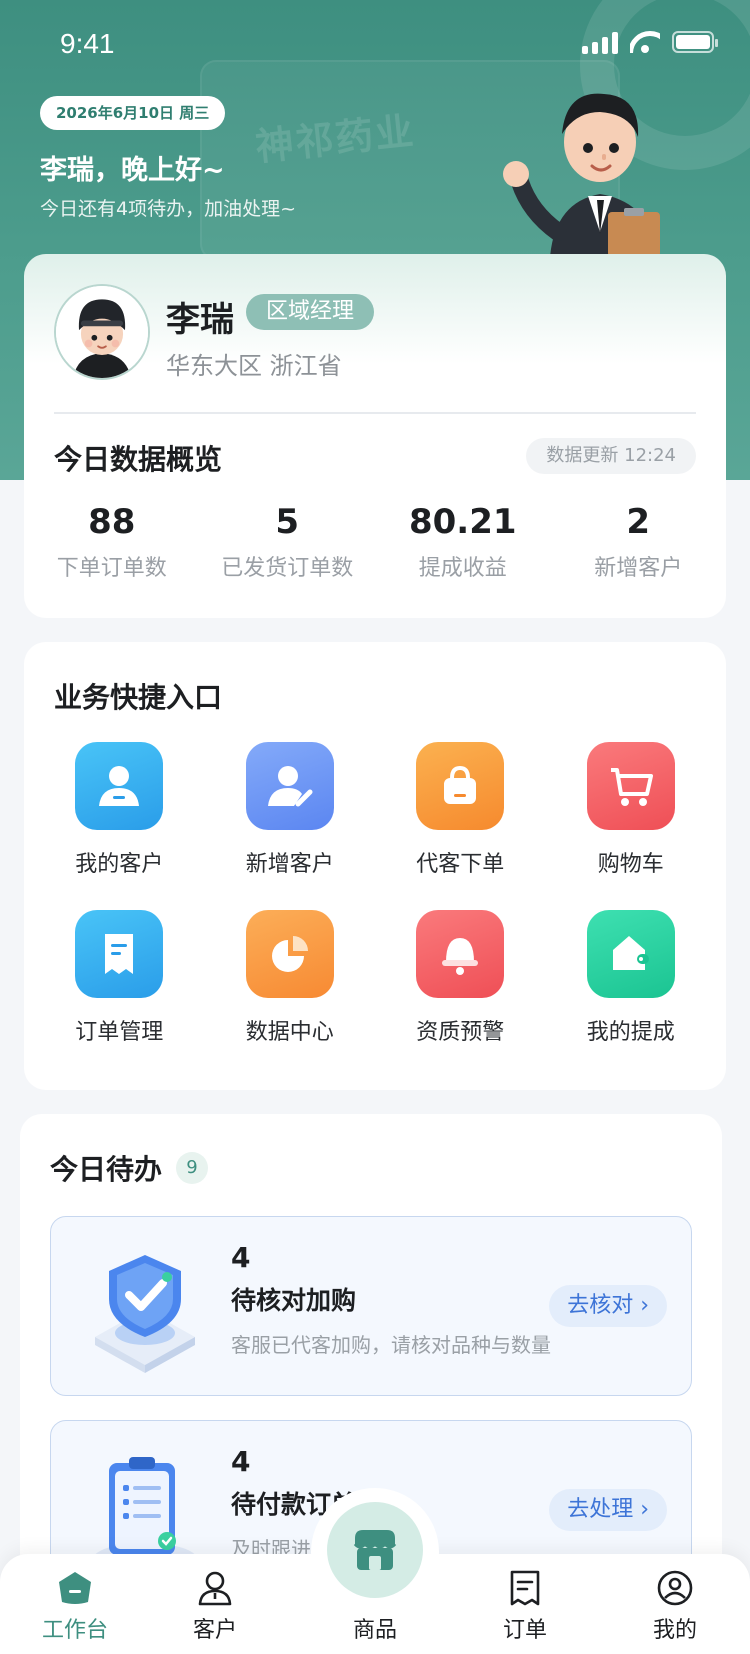 Image resolution: width=750 pixels, height=1654 pixels. I want to click on divider, so click(375, 413).